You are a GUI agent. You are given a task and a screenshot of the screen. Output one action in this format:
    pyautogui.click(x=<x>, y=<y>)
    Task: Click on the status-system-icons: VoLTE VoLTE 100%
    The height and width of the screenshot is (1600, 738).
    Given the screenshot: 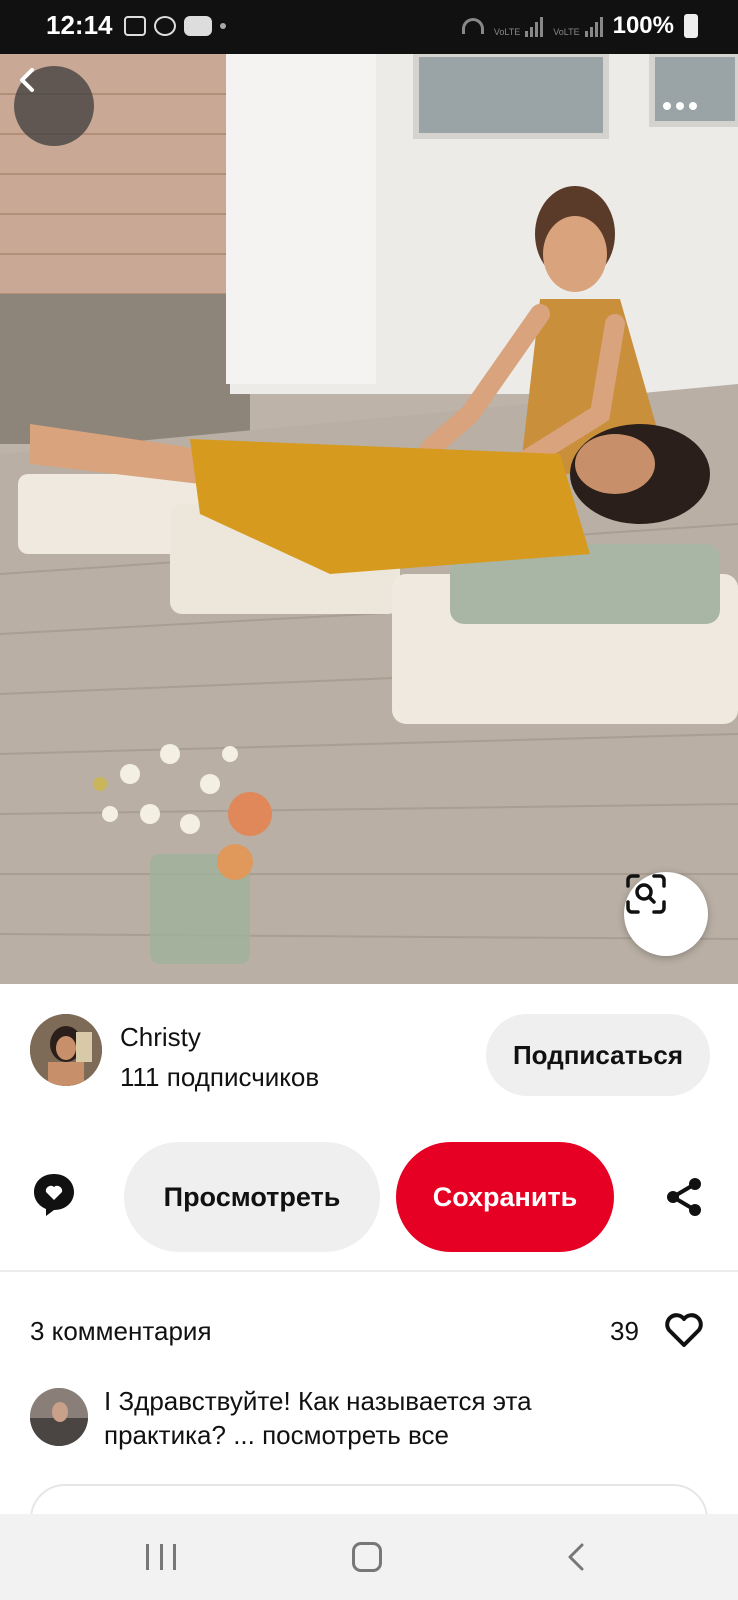 What is the action you would take?
    pyautogui.click(x=579, y=26)
    